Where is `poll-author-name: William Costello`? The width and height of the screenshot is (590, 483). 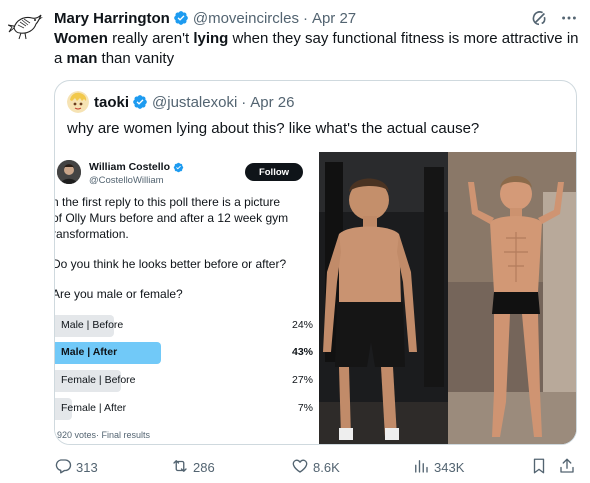 poll-author-name: William Costello is located at coordinates (136, 167).